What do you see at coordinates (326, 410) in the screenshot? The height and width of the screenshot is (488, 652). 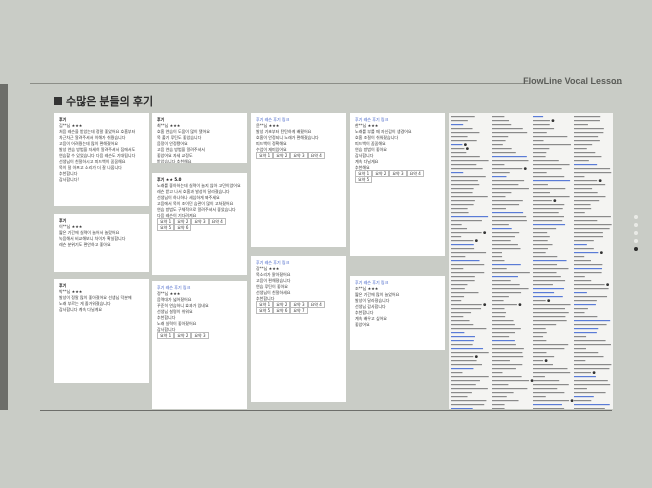 I see `footer-divider` at bounding box center [326, 410].